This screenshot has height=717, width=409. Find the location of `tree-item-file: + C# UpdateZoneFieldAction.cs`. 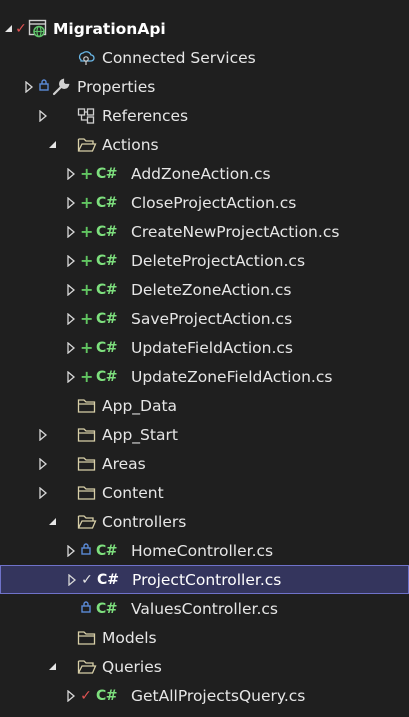

tree-item-file: + C# UpdateZoneFieldAction.cs is located at coordinates (204, 376).